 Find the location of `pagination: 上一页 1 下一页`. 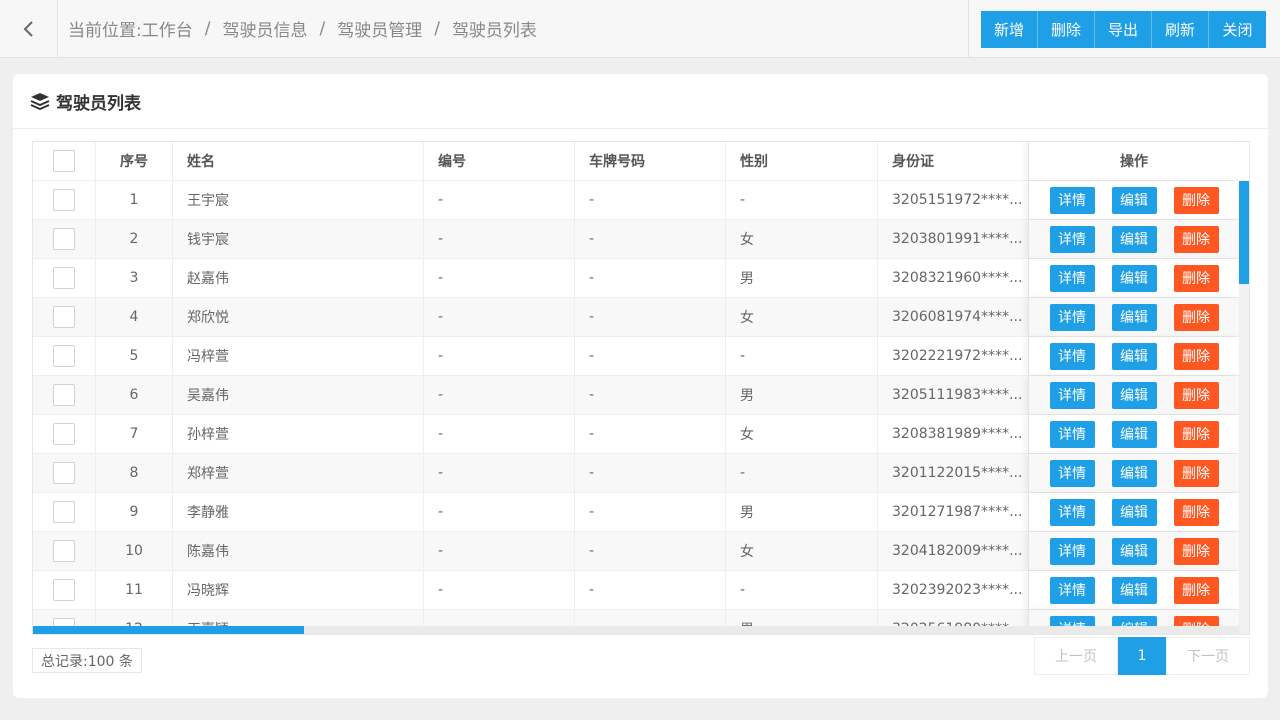

pagination: 上一页 1 下一页 is located at coordinates (1142, 656).